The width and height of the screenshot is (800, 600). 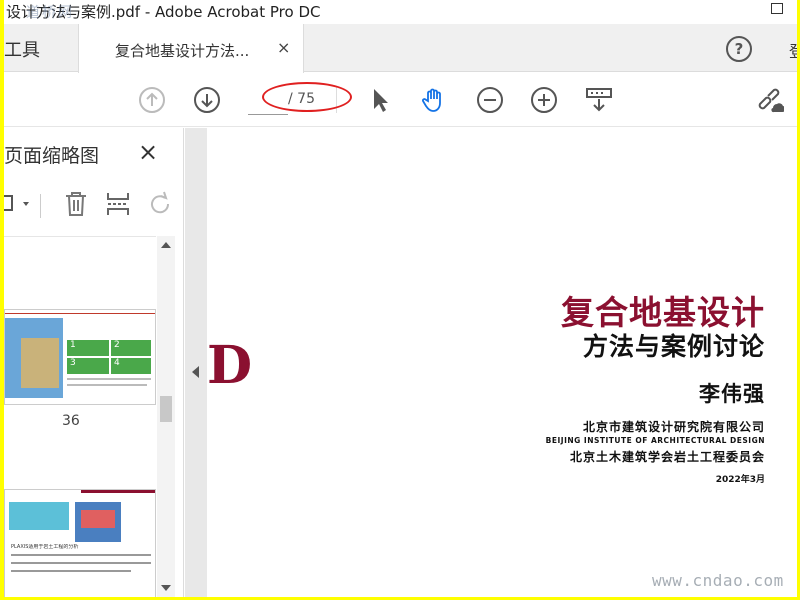 What do you see at coordinates (166, 409) in the screenshot?
I see `scroll-thumb` at bounding box center [166, 409].